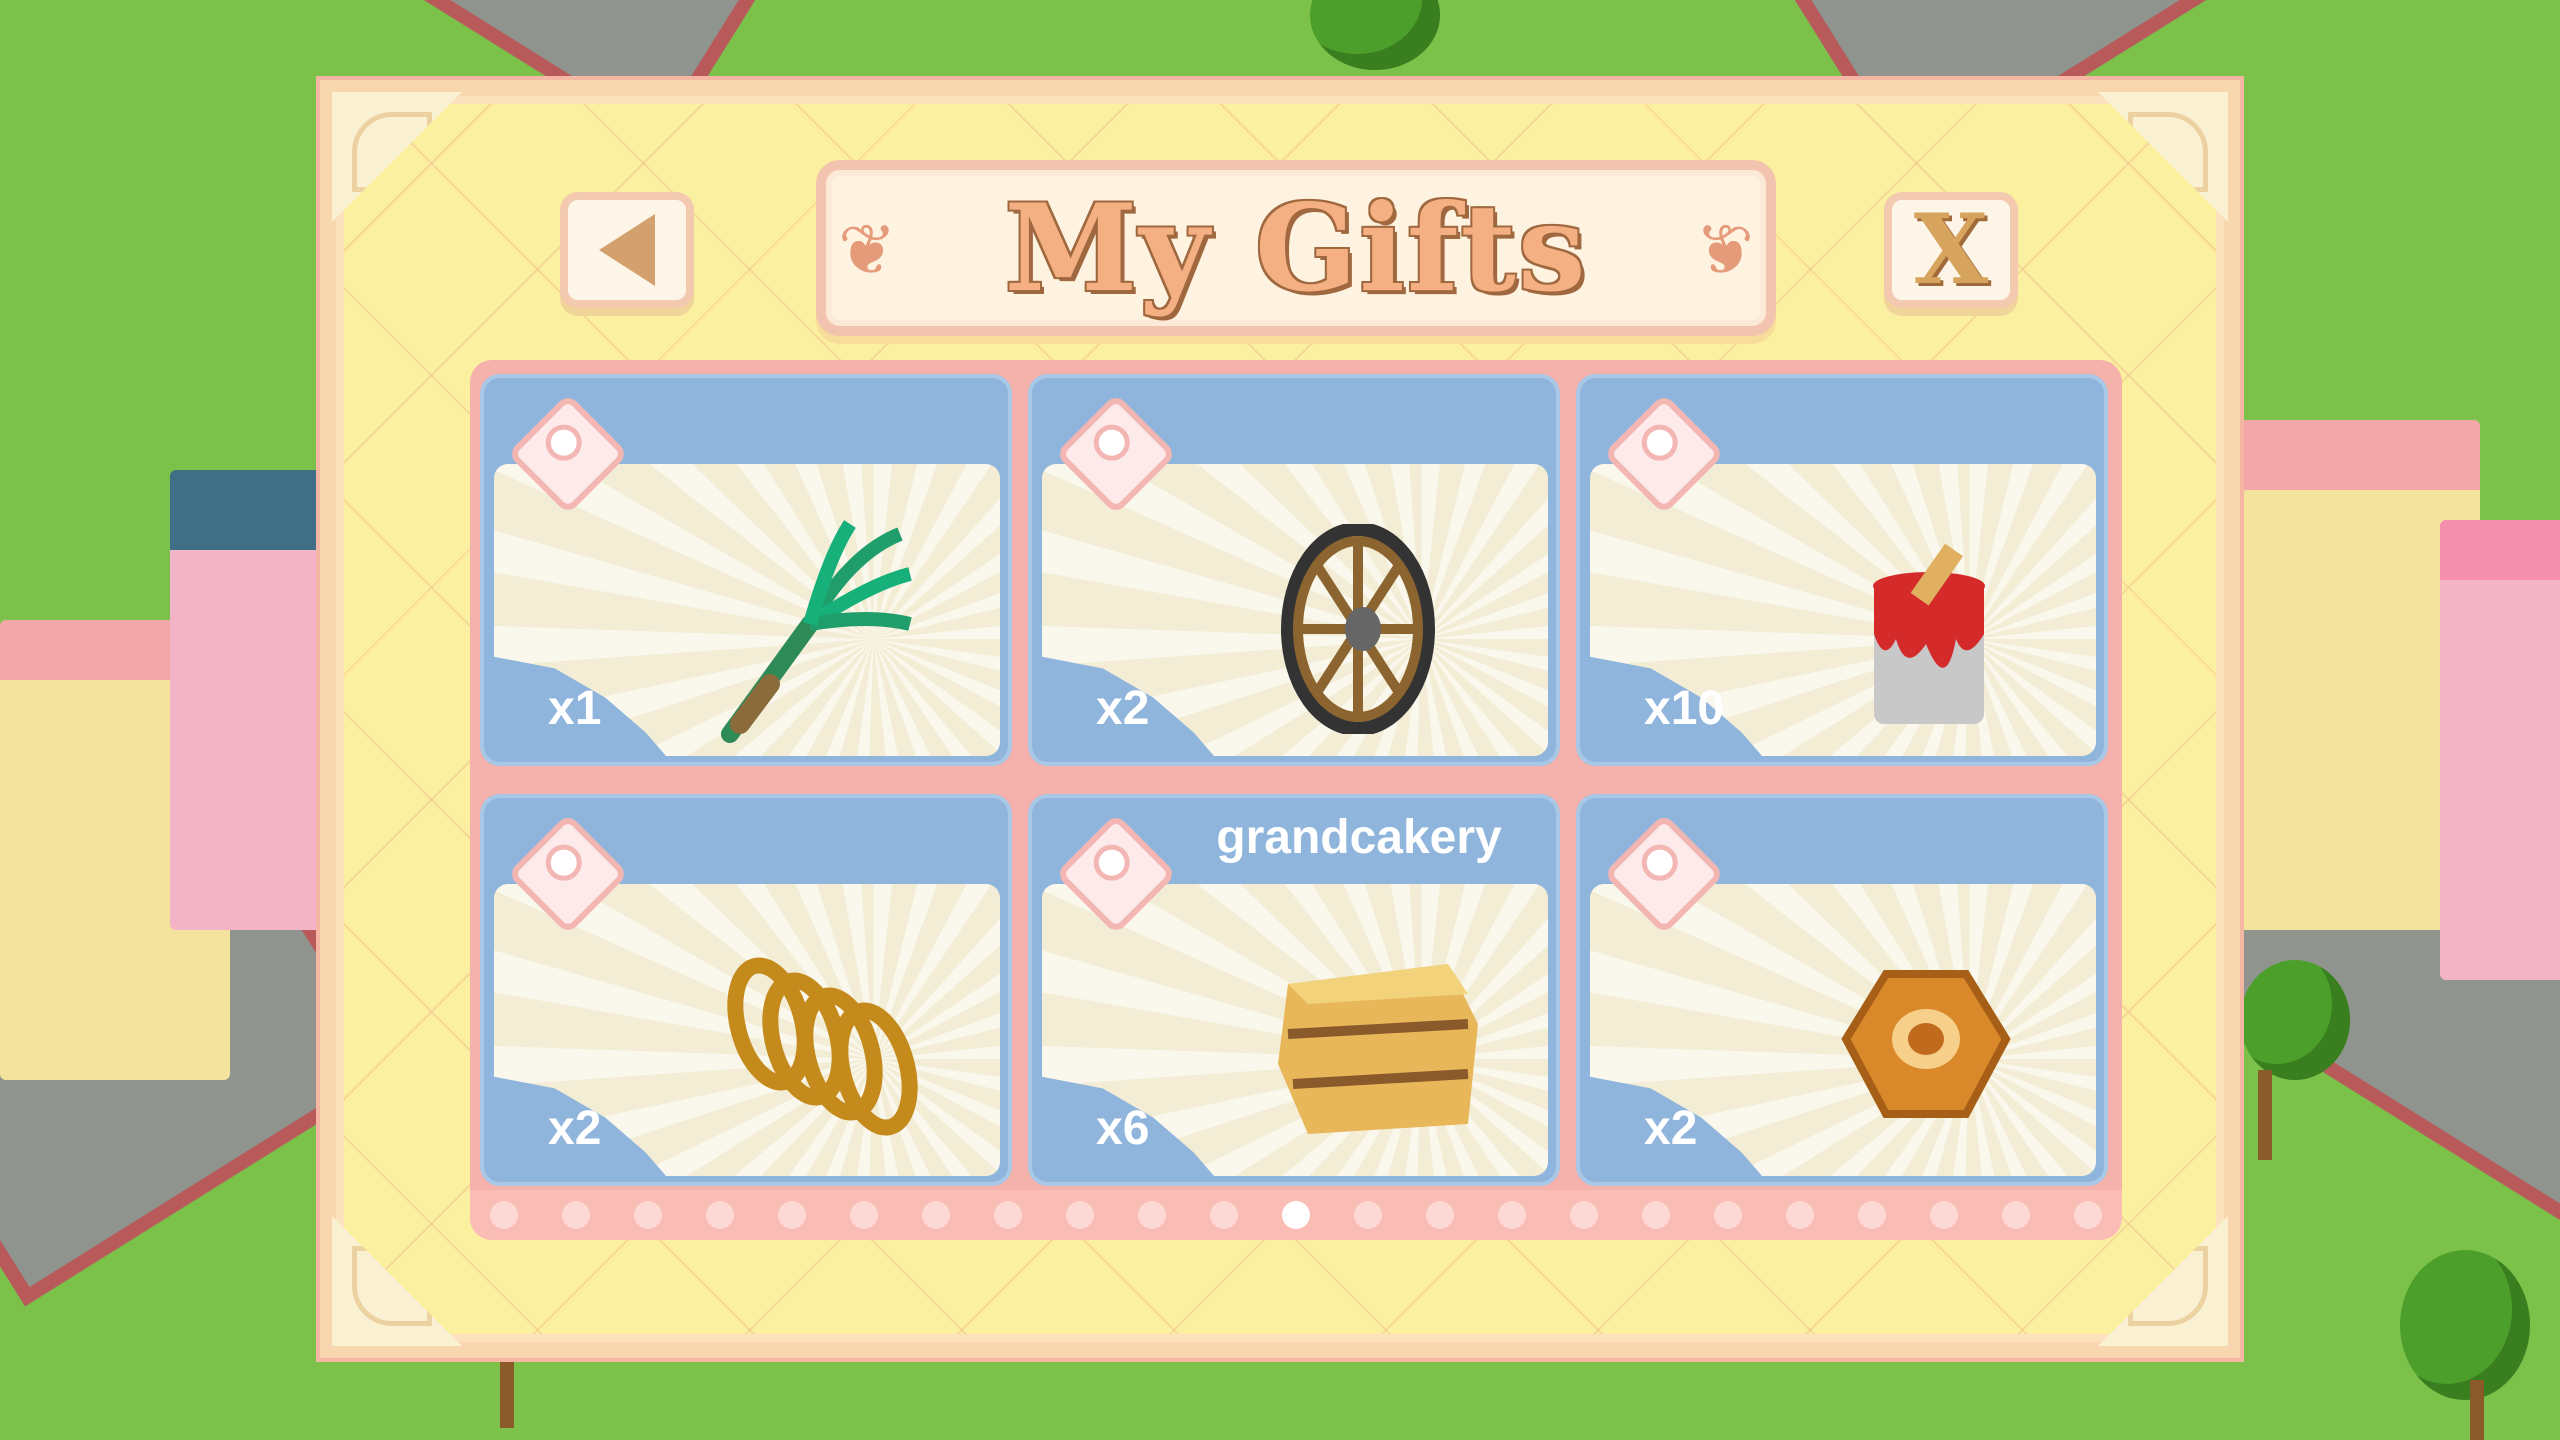 The height and width of the screenshot is (1440, 2560). Describe the element at coordinates (1378, 1049) in the screenshot. I see `hay-bale-icon` at that location.